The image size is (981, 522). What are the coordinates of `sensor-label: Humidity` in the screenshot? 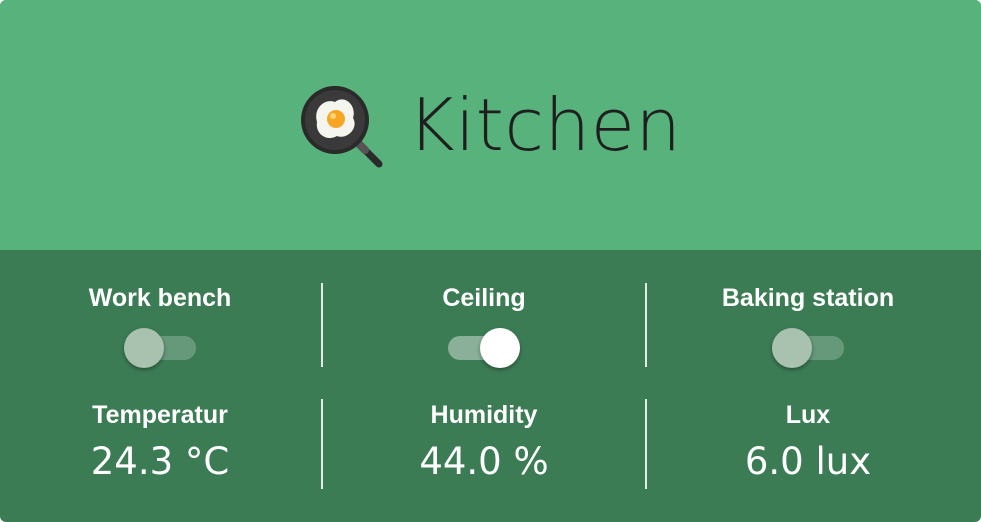 It's located at (484, 415).